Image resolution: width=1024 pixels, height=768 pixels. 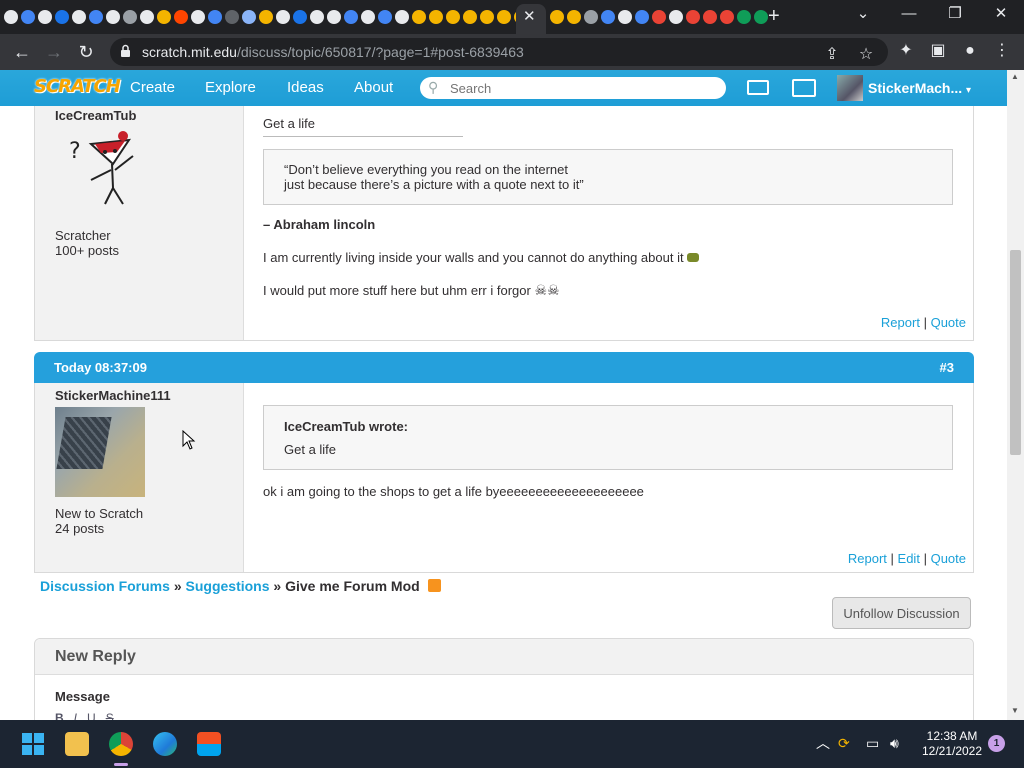 I want to click on my-stuff-icon, so click(x=804, y=88).